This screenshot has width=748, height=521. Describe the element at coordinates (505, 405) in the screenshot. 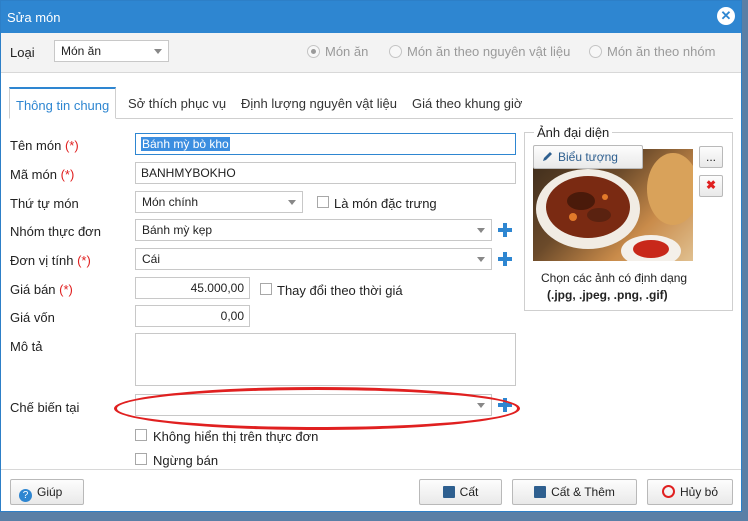

I see `add-process-location-icon` at that location.